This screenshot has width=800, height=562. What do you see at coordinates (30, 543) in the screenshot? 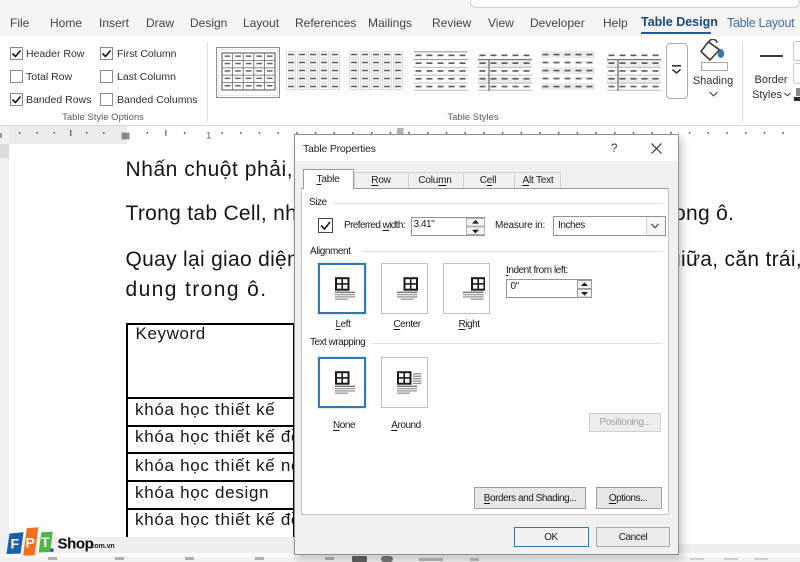
I see `svg-text: P` at bounding box center [30, 543].